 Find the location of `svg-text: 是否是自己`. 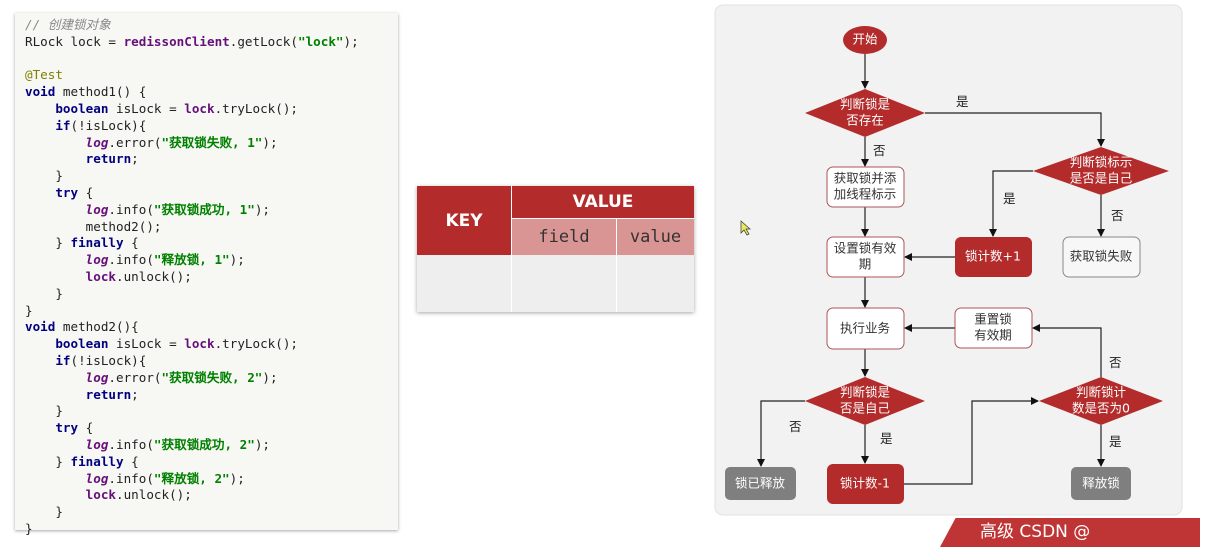

svg-text: 是否是自己 is located at coordinates (1101, 178).